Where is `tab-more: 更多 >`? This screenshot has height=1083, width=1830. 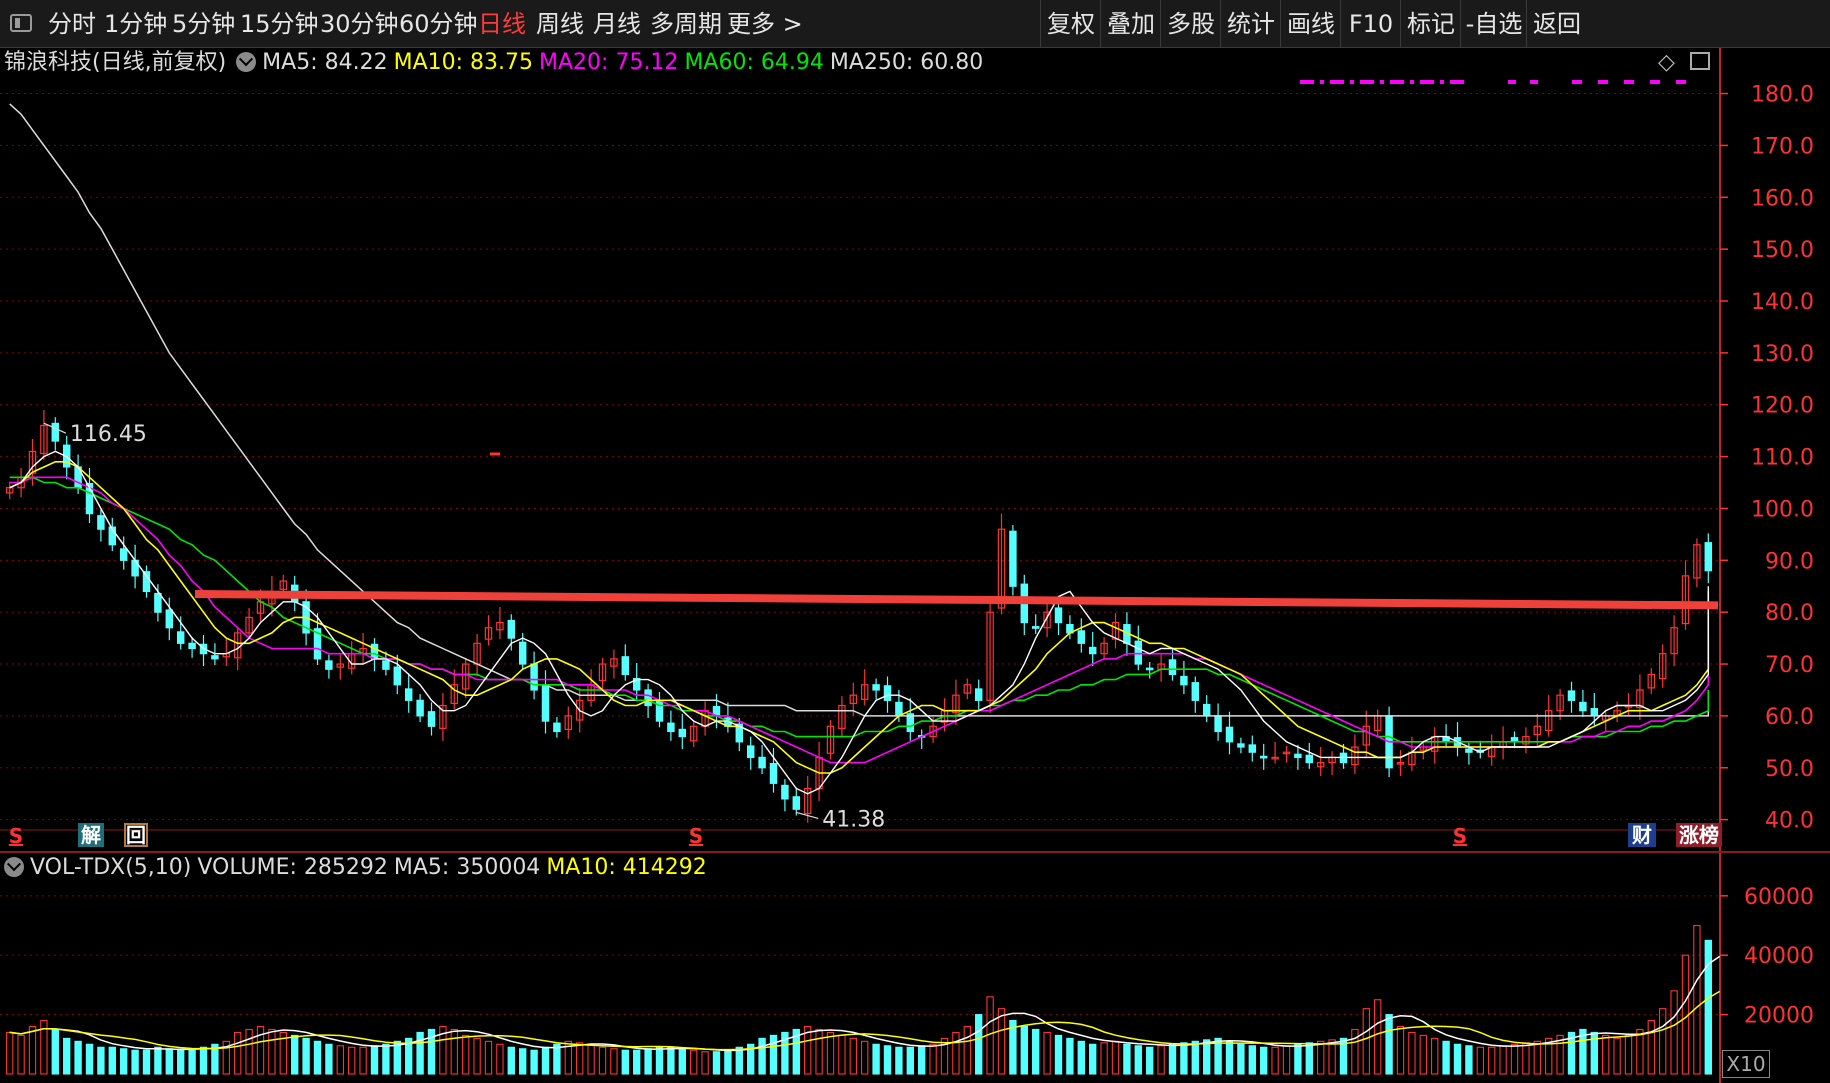 tab-more: 更多 > is located at coordinates (765, 24).